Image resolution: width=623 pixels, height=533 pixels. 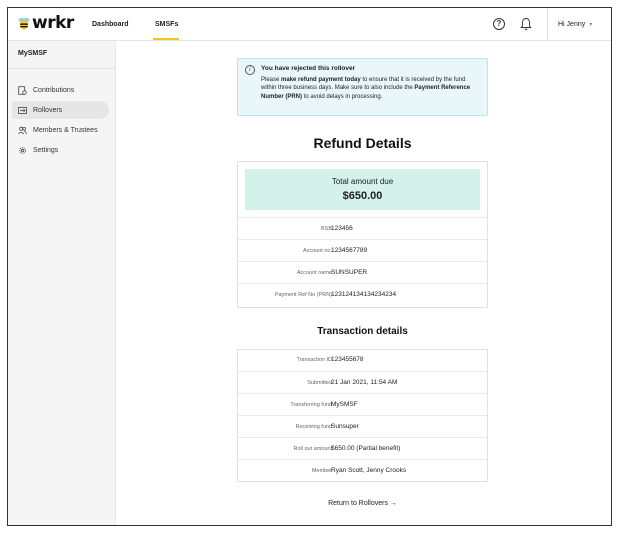 I want to click on user-greeting: Hi Jenny, so click(x=572, y=24).